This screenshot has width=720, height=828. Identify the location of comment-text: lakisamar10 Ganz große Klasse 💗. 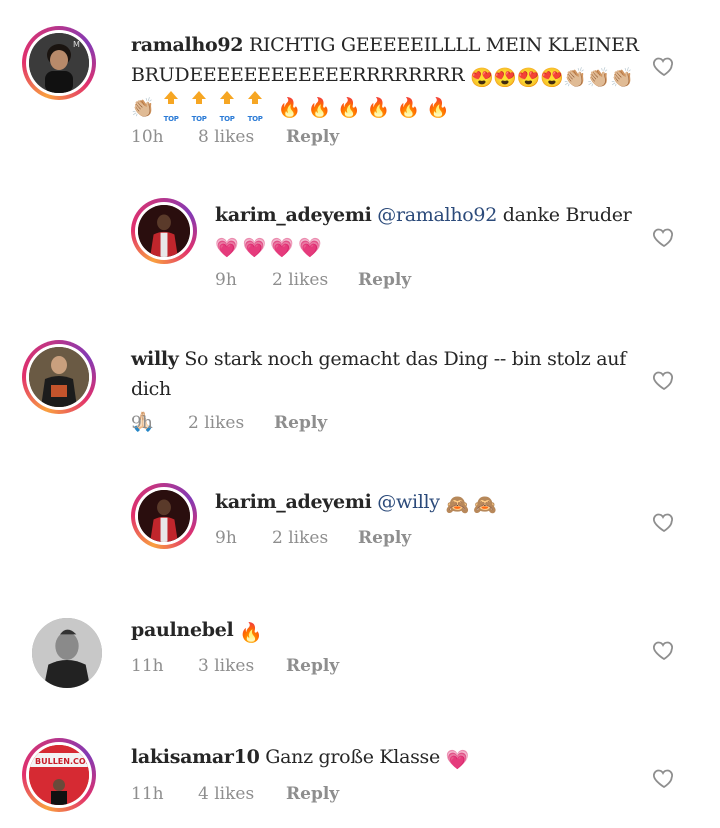
(300, 758).